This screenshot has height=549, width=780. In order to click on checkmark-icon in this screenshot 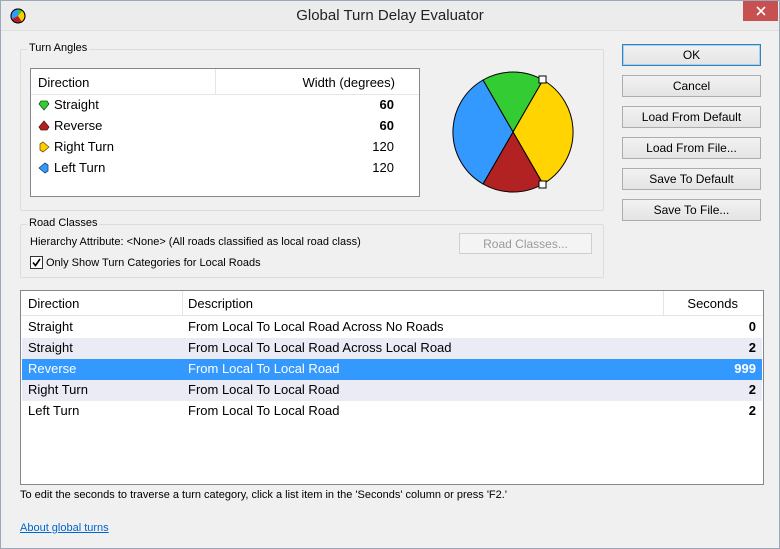, I will do `click(36, 262)`.